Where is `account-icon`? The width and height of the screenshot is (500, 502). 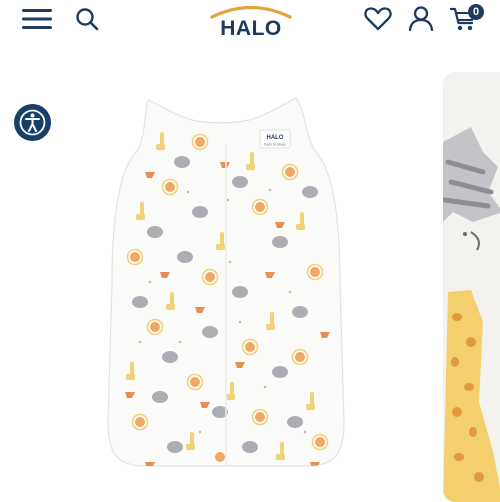
account-icon is located at coordinates (421, 18).